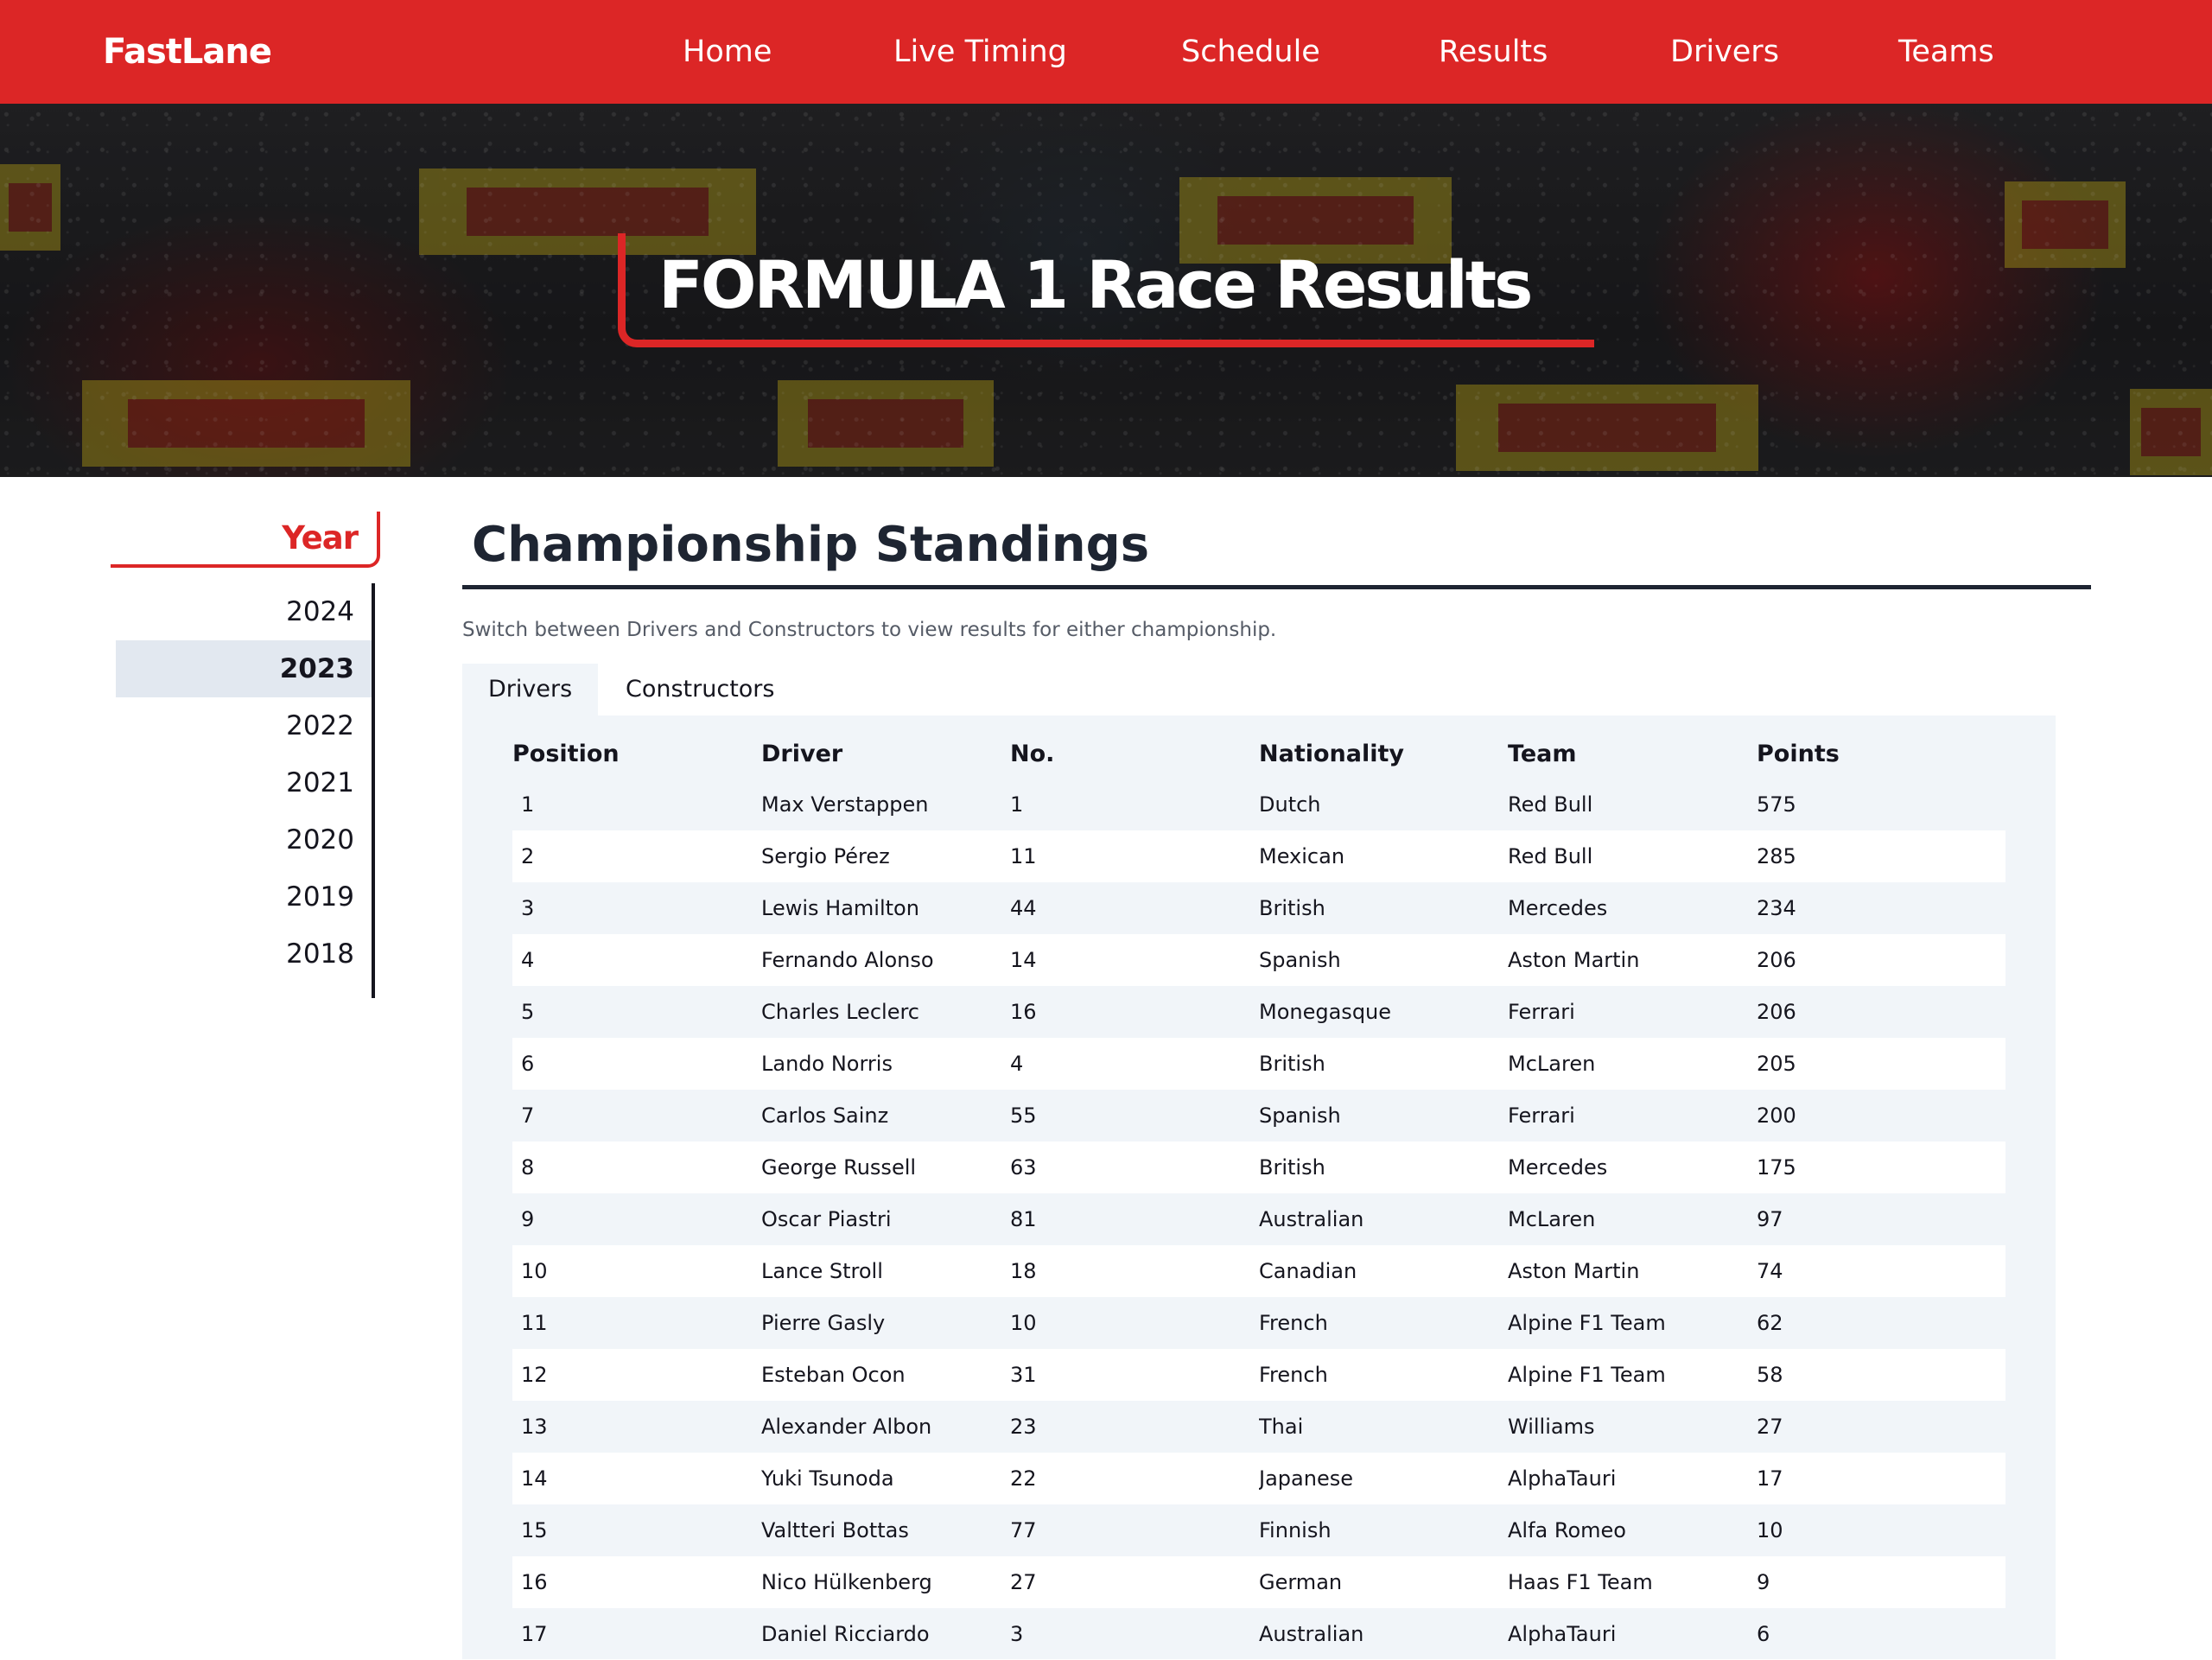 The height and width of the screenshot is (1660, 2212). Describe the element at coordinates (528, 908) in the screenshot. I see `cell-position: 3` at that location.